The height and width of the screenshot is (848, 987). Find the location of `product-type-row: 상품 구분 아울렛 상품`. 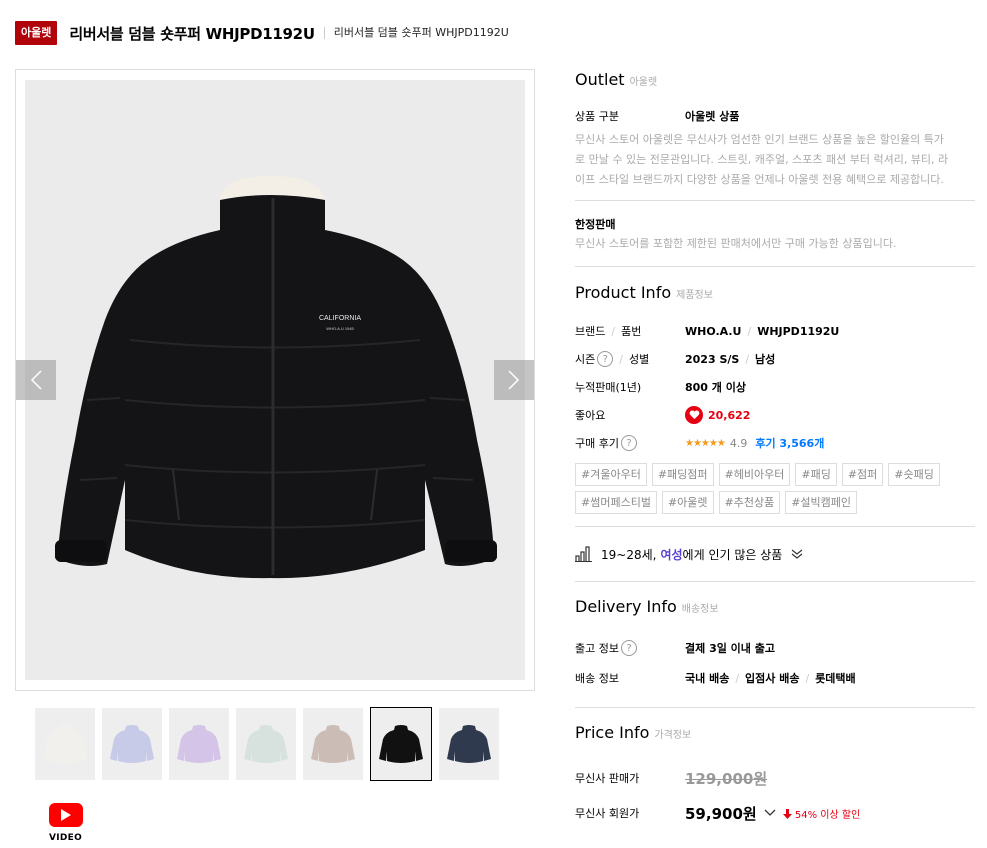

product-type-row: 상품 구분 아울렛 상품 is located at coordinates (775, 116).